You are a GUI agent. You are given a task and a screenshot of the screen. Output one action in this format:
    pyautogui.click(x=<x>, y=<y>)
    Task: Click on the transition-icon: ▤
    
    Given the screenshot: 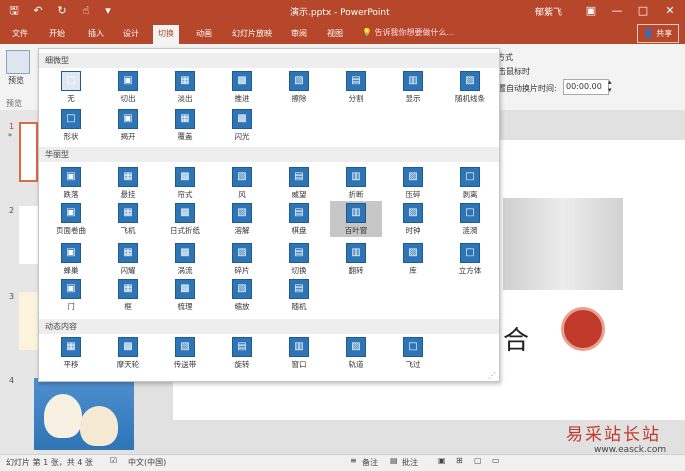 What is the action you would take?
    pyautogui.click(x=299, y=289)
    